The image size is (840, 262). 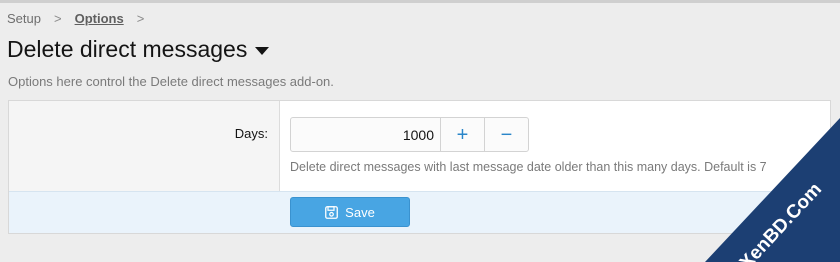 I want to click on breadcrumb-item-setup: Setup, so click(x=24, y=18).